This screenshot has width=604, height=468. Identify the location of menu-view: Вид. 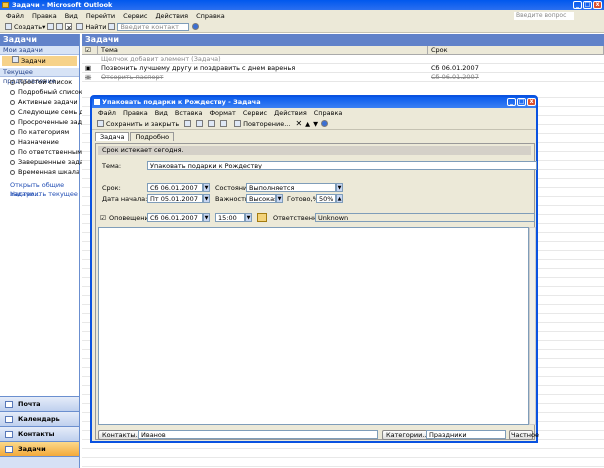
(71, 16).